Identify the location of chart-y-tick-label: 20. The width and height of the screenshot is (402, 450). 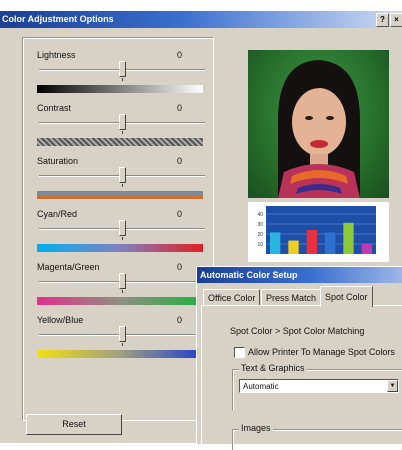
(260, 235).